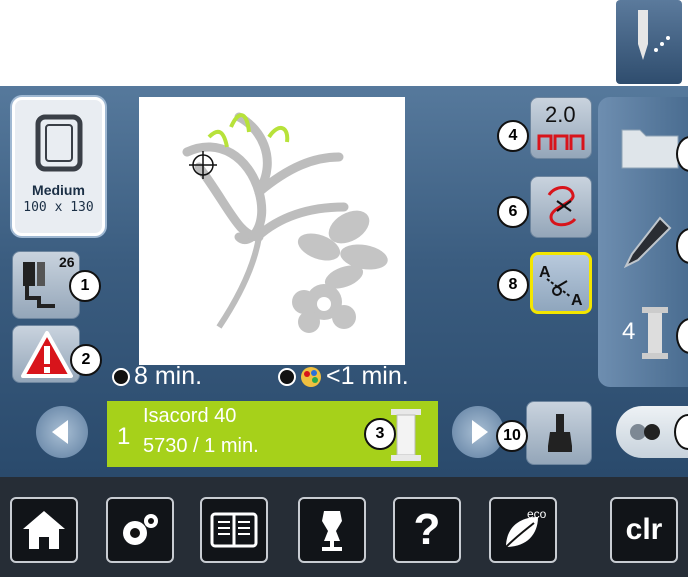  Describe the element at coordinates (513, 212) in the screenshot. I see `badge-6: 6` at that location.